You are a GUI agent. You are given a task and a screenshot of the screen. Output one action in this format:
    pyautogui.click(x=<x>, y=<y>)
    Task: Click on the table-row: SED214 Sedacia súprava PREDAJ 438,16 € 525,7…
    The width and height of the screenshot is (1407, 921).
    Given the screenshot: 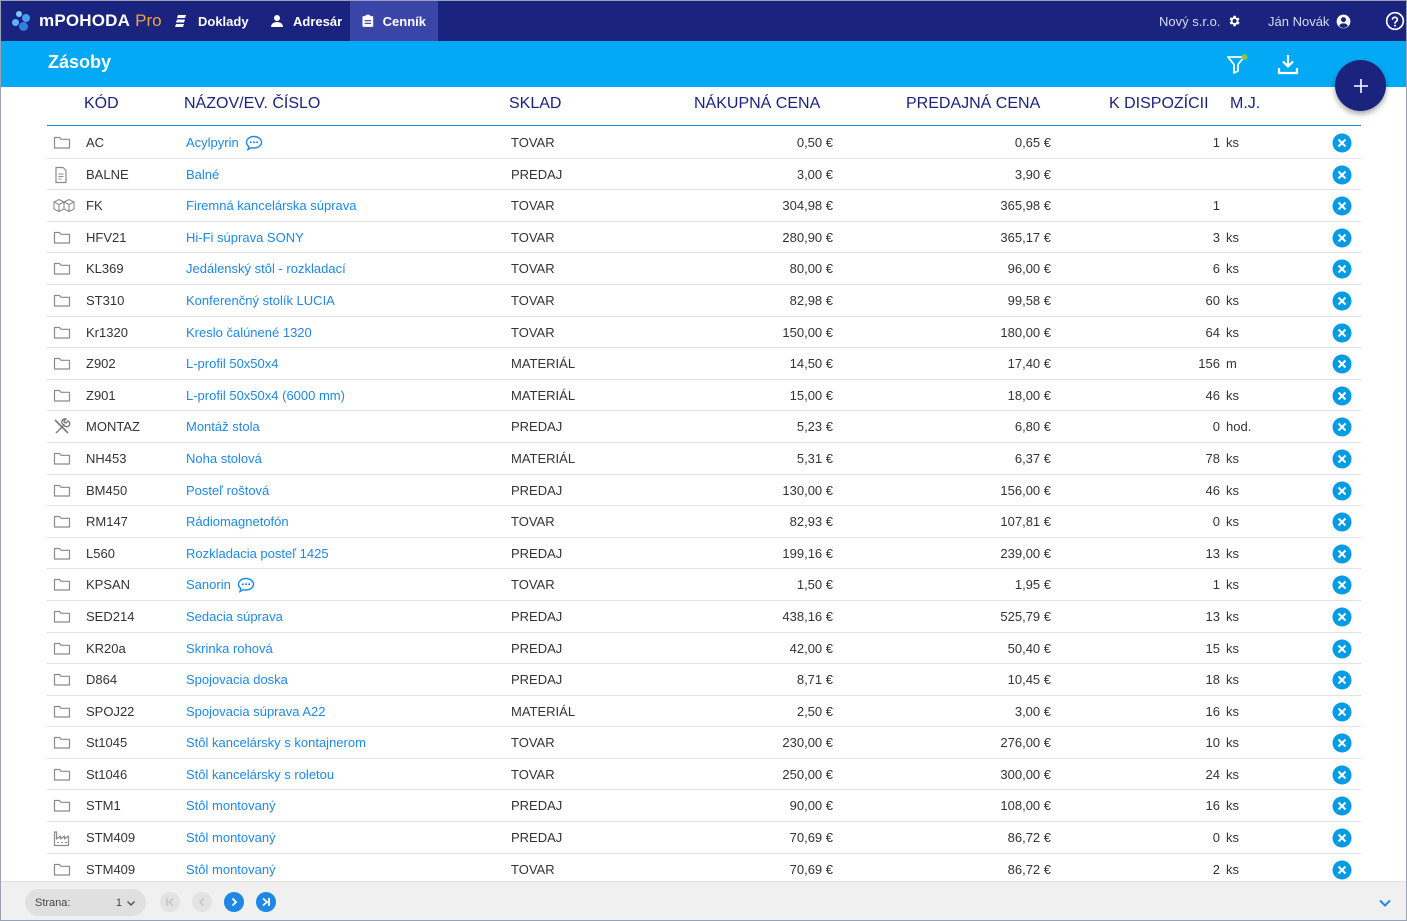 What is the action you would take?
    pyautogui.click(x=704, y=617)
    